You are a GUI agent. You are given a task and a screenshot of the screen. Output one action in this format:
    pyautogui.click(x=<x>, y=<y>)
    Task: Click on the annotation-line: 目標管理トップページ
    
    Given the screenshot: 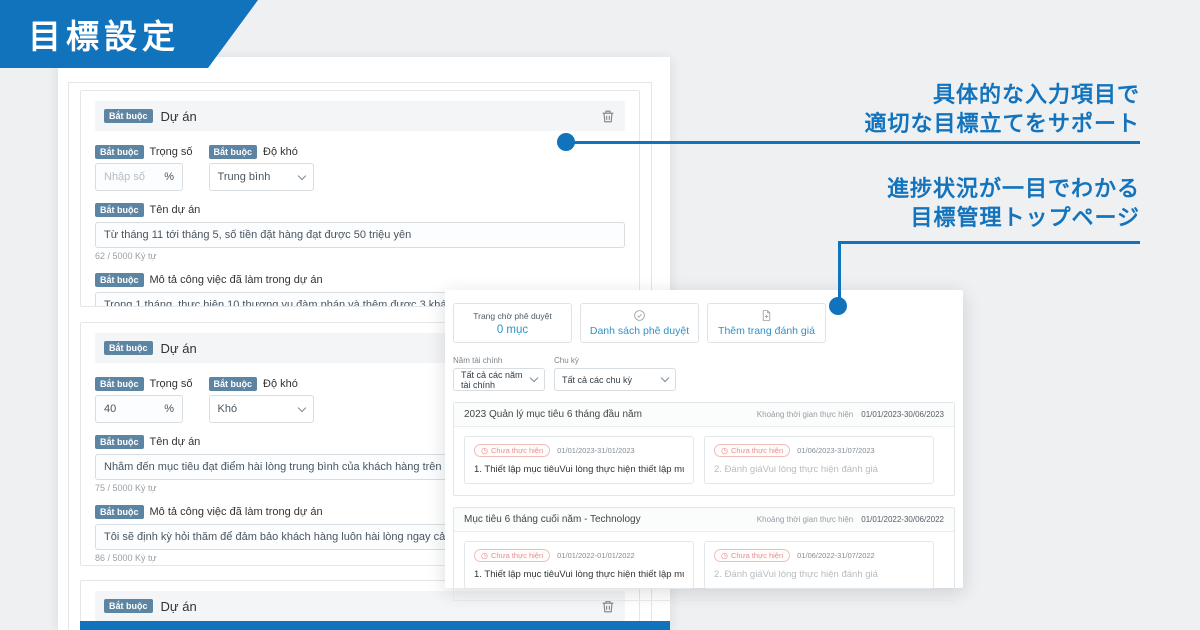 What is the action you would take?
    pyautogui.click(x=1025, y=217)
    